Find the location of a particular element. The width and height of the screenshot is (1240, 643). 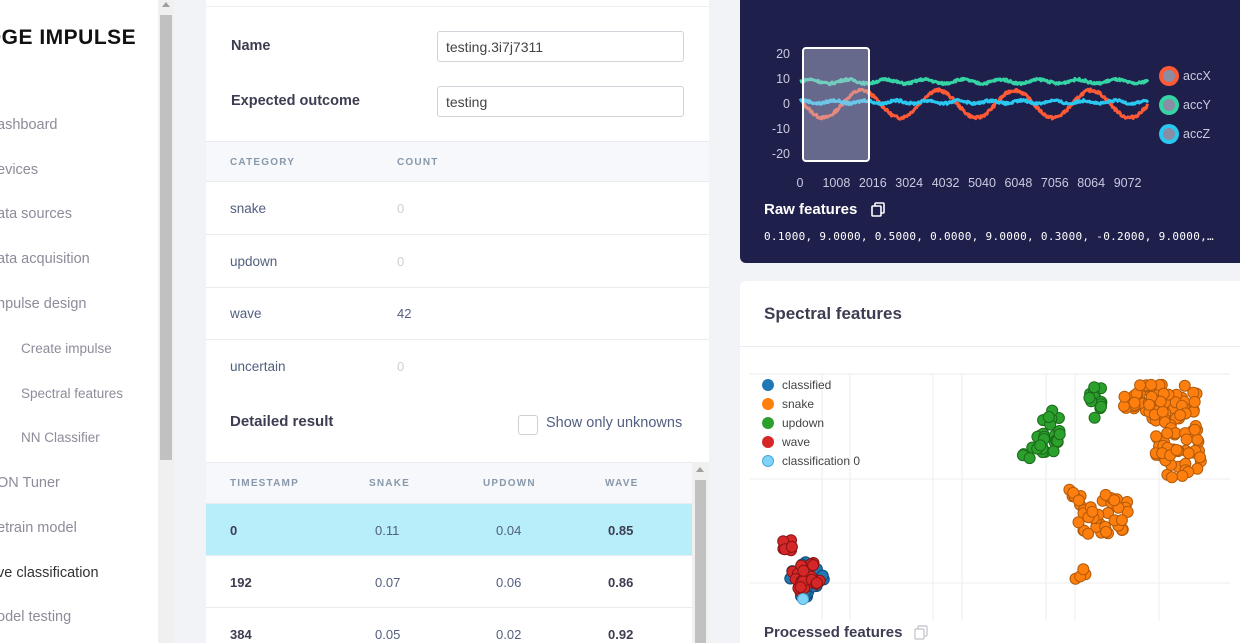

sidebar-scrollbar is located at coordinates (166, 321).